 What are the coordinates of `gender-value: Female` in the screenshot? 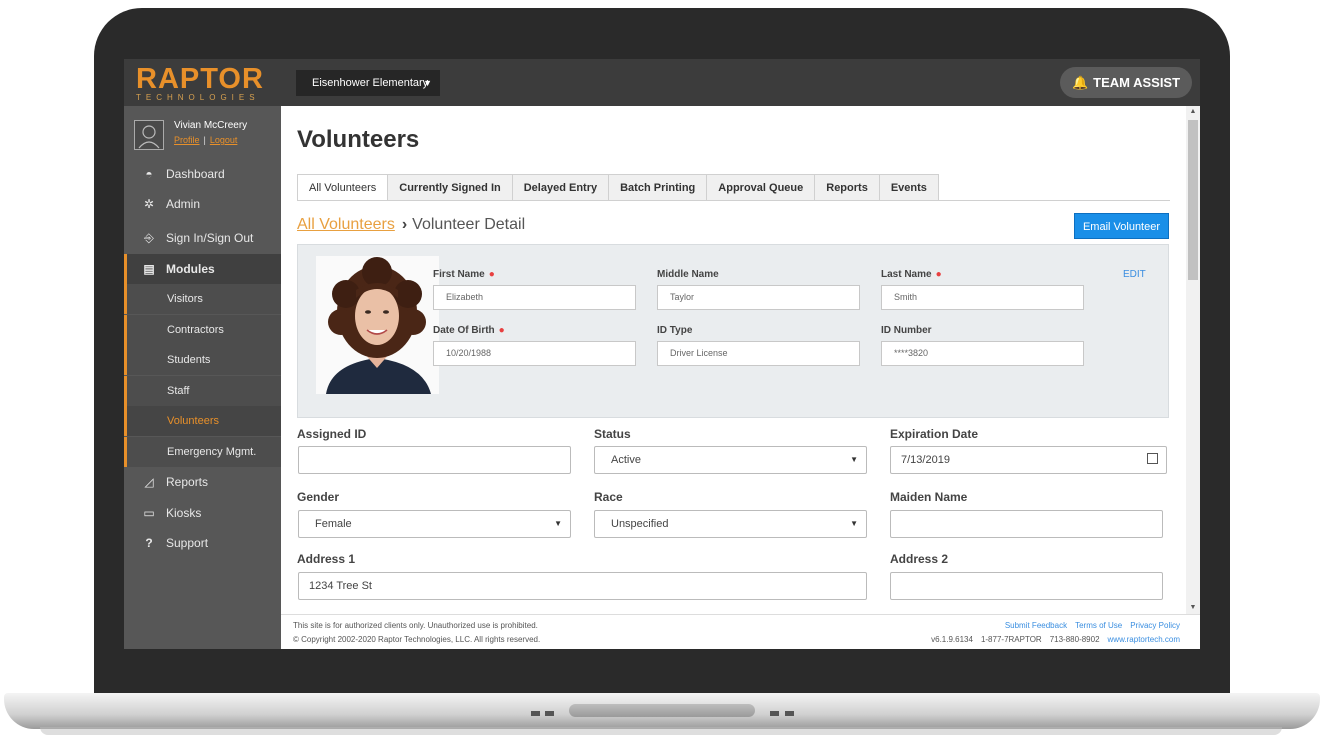 It's located at (333, 524).